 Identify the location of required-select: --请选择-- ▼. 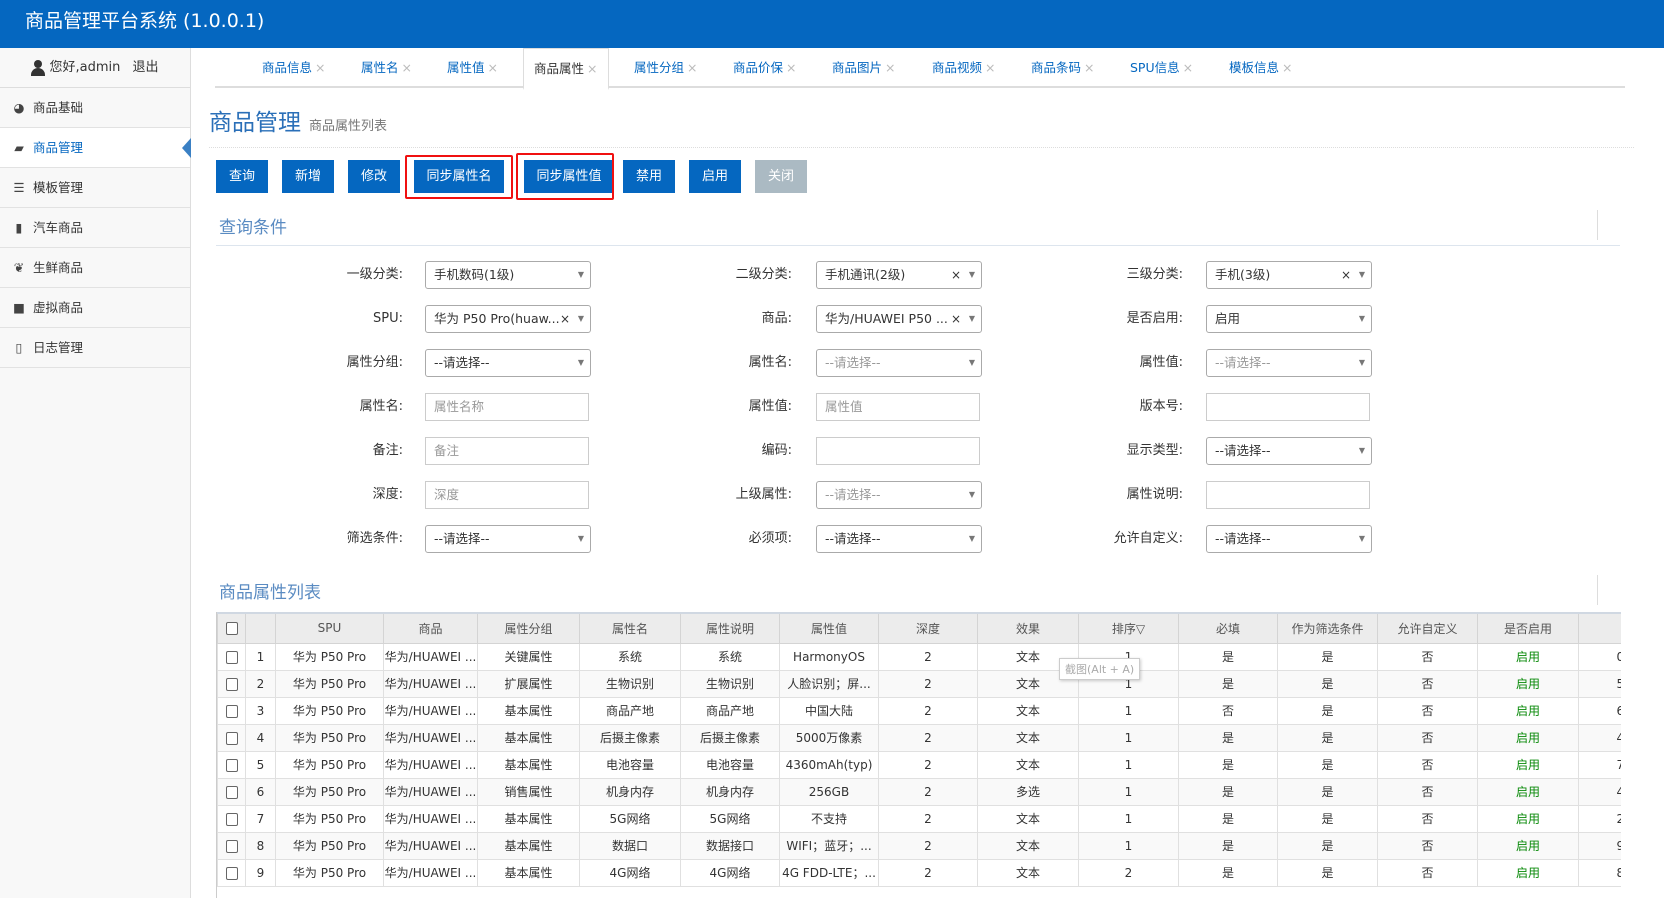
(899, 539).